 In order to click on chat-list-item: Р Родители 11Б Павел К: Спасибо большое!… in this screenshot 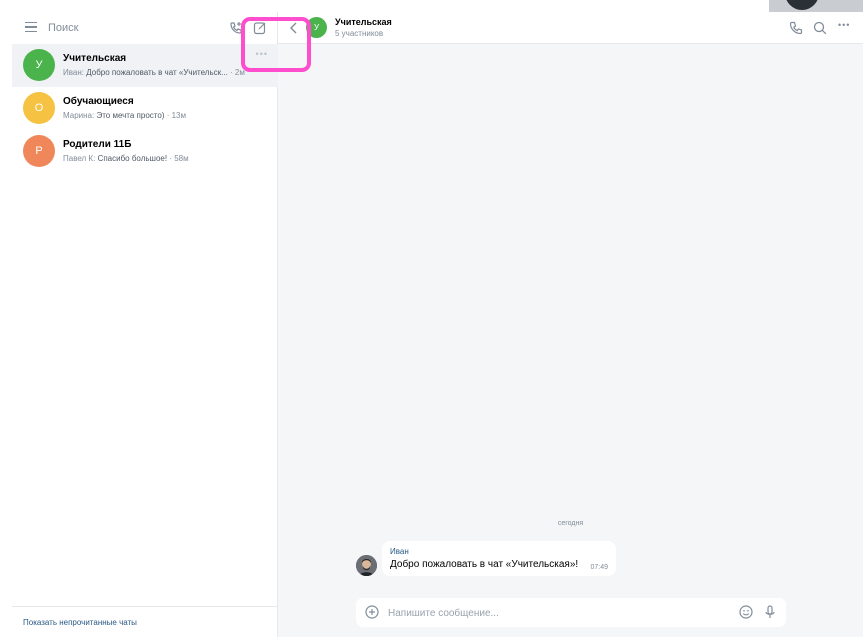, I will do `click(145, 151)`.